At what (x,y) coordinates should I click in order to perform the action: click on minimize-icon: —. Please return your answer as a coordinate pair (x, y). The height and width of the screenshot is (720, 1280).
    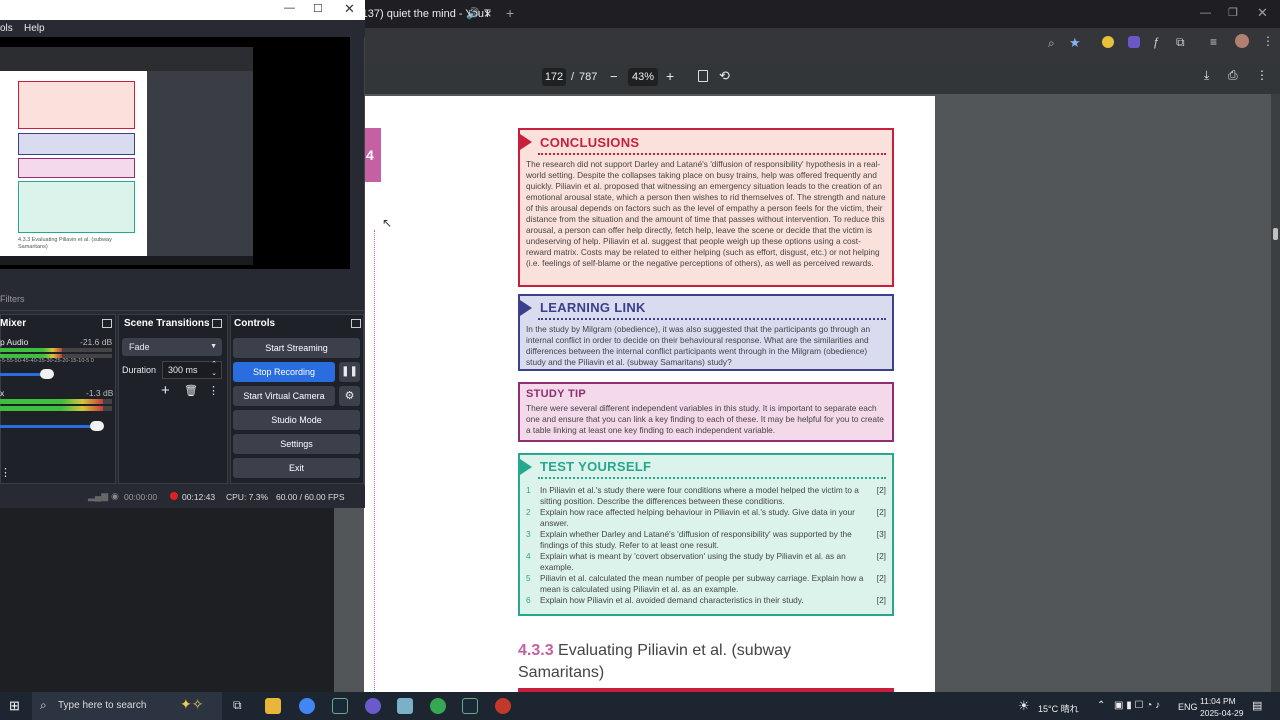
    Looking at the image, I should click on (1205, 13).